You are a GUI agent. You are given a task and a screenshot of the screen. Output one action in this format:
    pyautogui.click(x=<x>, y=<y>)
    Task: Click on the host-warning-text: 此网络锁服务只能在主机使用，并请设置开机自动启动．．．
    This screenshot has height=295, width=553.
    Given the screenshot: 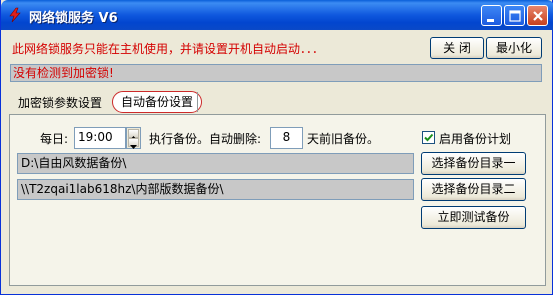 What is the action you would take?
    pyautogui.click(x=168, y=49)
    